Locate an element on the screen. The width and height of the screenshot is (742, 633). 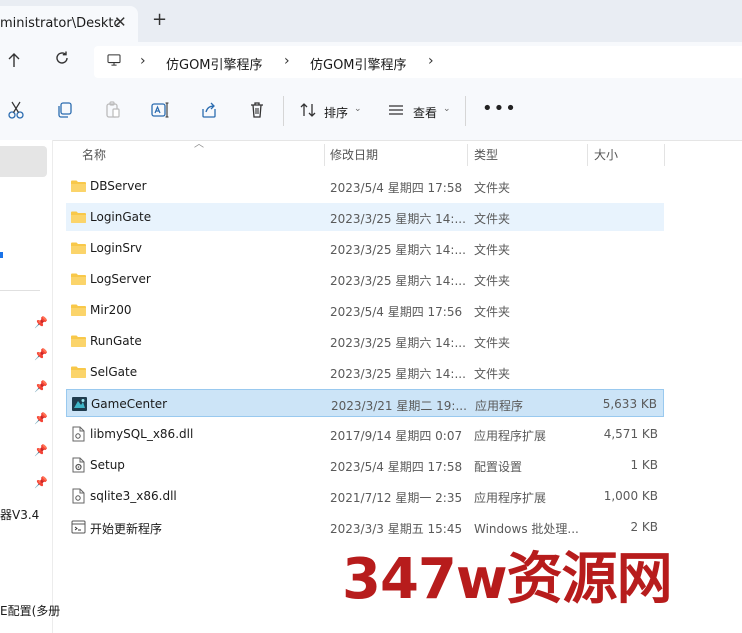
new-tab-icon: + is located at coordinates (159, 20).